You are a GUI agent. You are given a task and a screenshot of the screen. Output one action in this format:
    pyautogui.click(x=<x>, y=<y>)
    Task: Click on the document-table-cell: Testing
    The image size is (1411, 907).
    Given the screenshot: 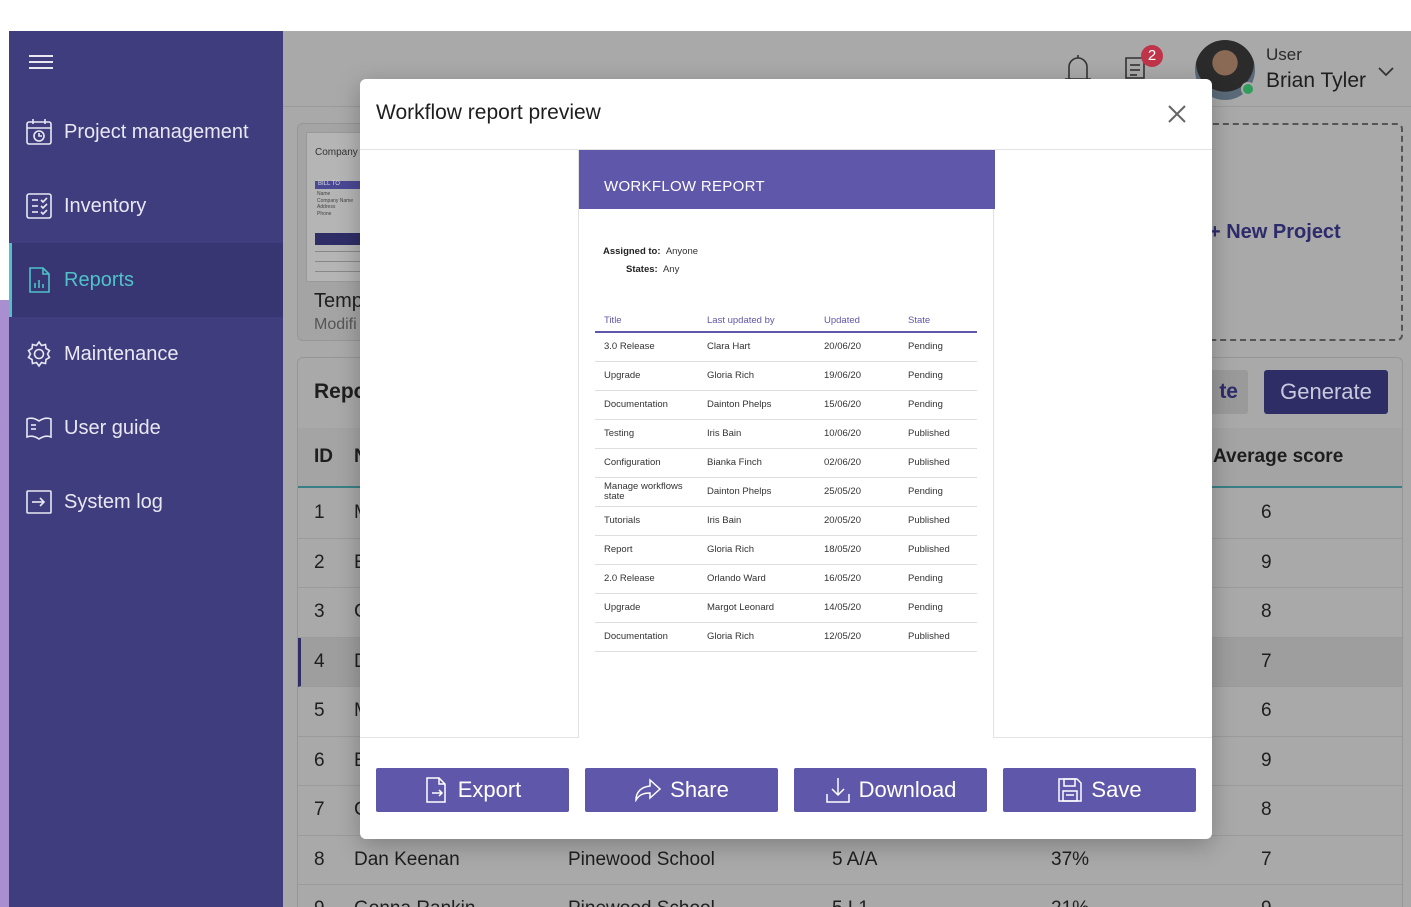 What is the action you would take?
    pyautogui.click(x=619, y=433)
    